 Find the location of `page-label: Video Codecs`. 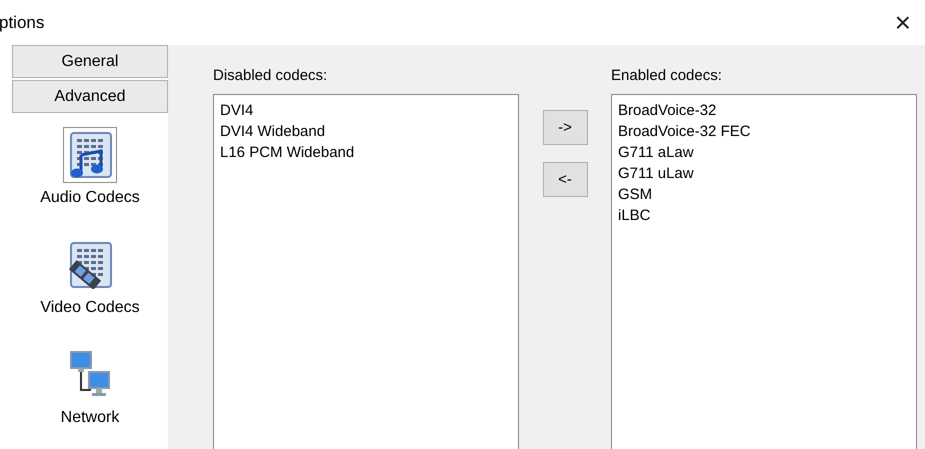

page-label: Video Codecs is located at coordinates (90, 307).